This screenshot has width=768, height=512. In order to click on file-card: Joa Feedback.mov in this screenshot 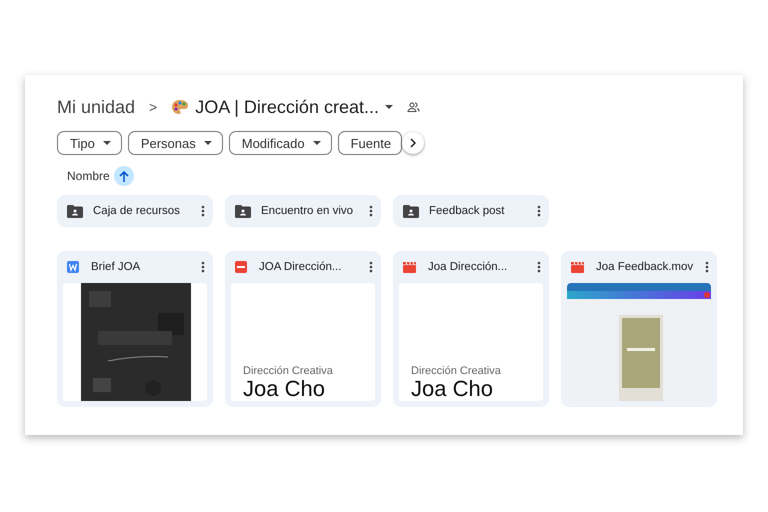, I will do `click(639, 329)`.